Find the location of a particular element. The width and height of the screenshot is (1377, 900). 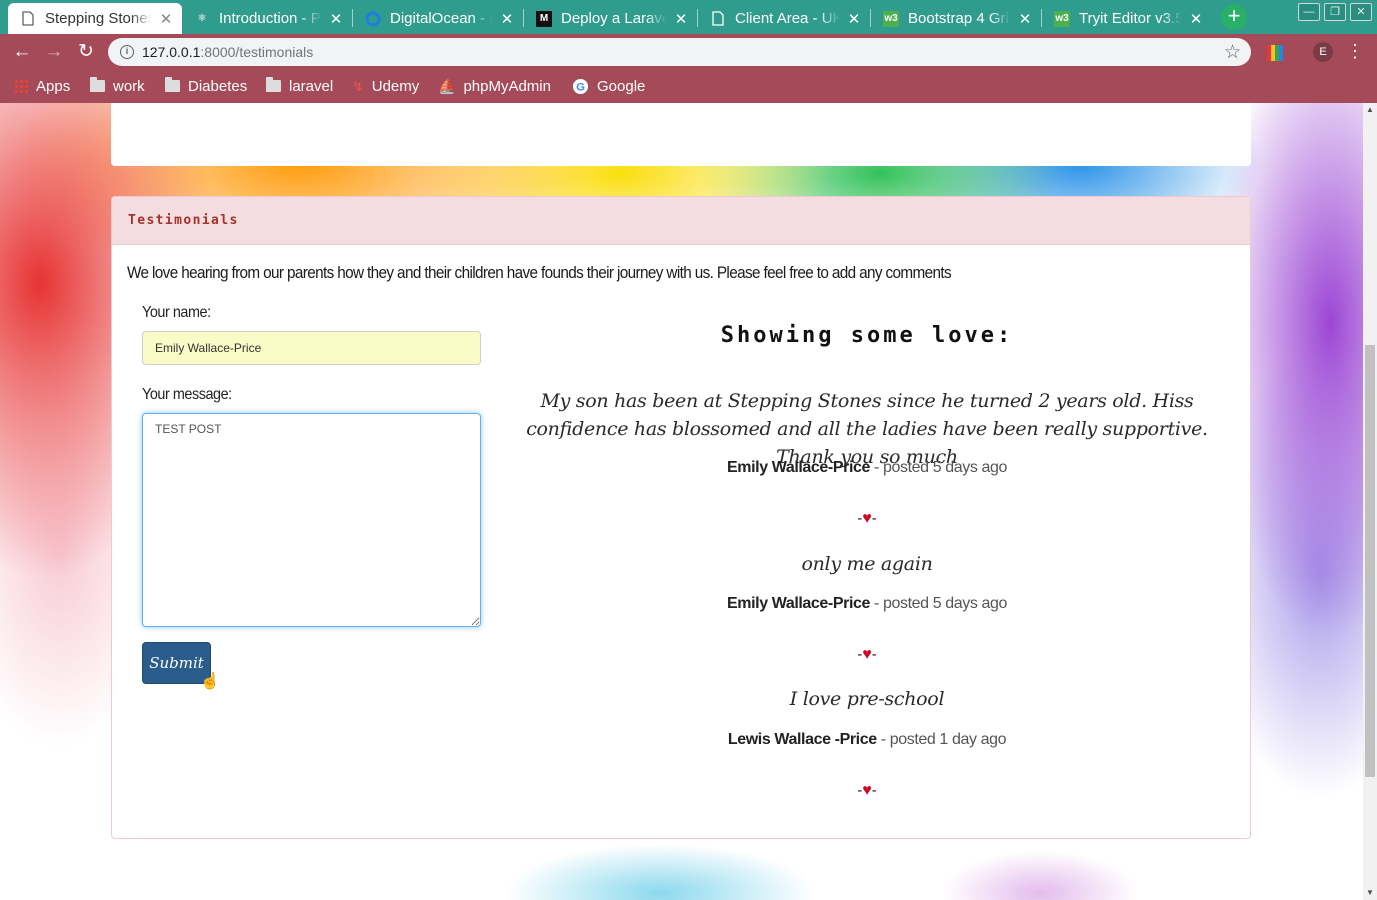

tab-introduction: ⚛ Introduction - P ✕ is located at coordinates (267, 18).